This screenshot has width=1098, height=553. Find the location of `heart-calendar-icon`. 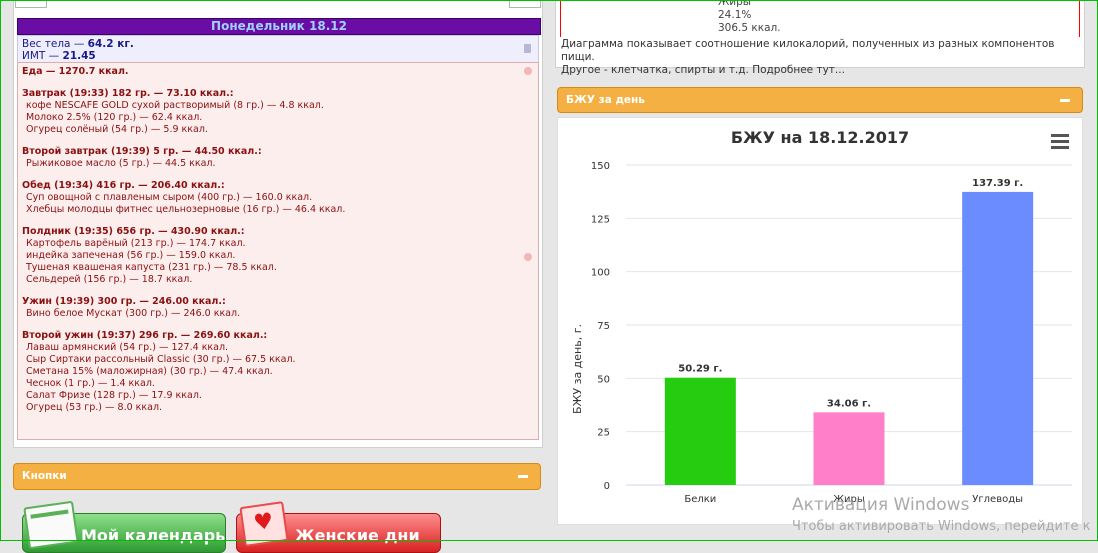

heart-calendar-icon is located at coordinates (264, 524).